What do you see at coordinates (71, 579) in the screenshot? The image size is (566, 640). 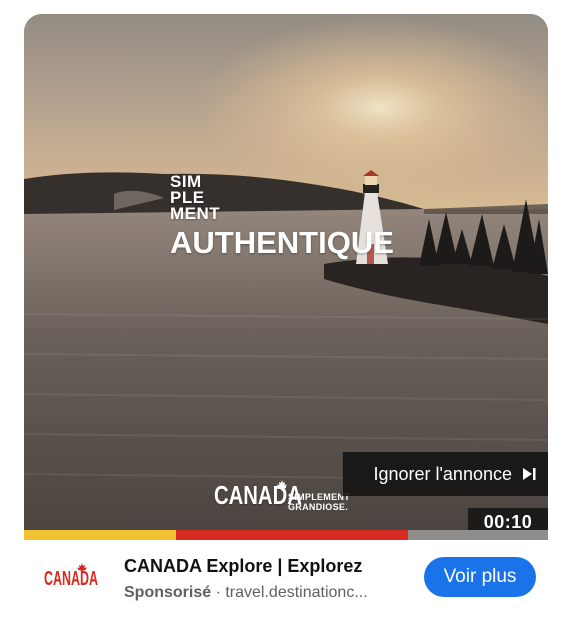 I see `canada-logo-text: CANADA` at bounding box center [71, 579].